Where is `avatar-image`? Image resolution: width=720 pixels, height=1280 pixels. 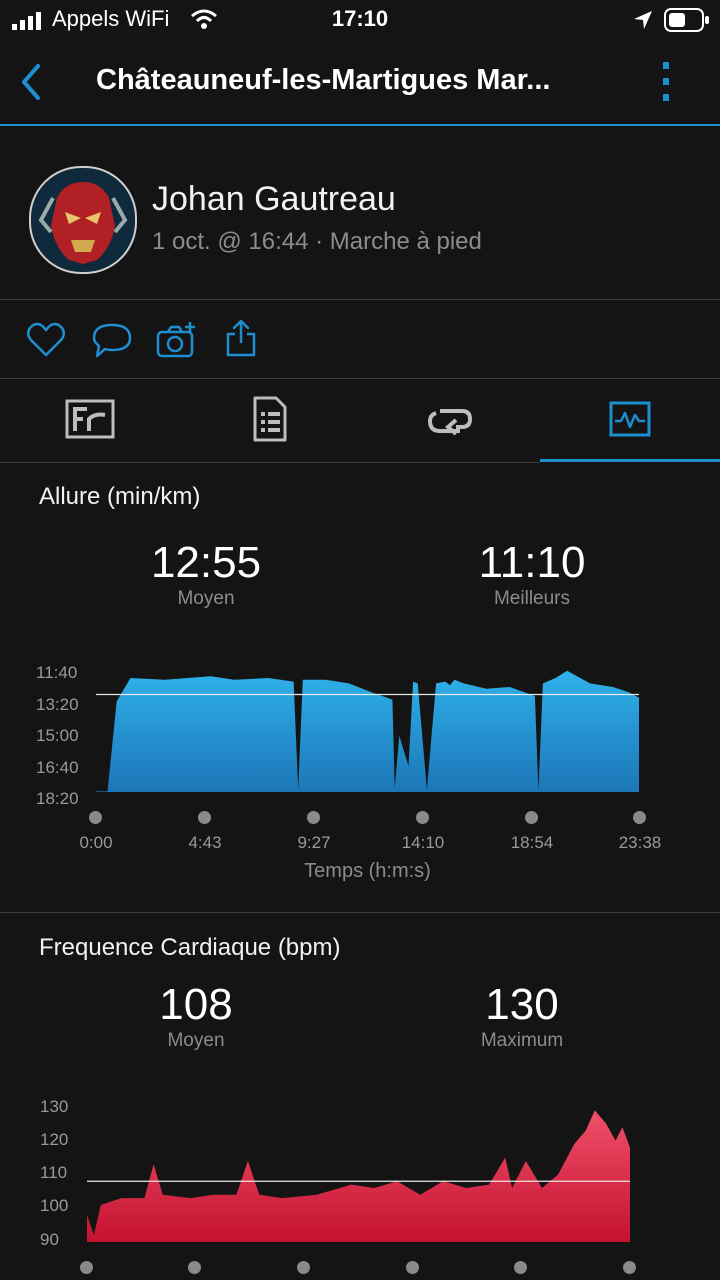
avatar-image is located at coordinates (83, 220).